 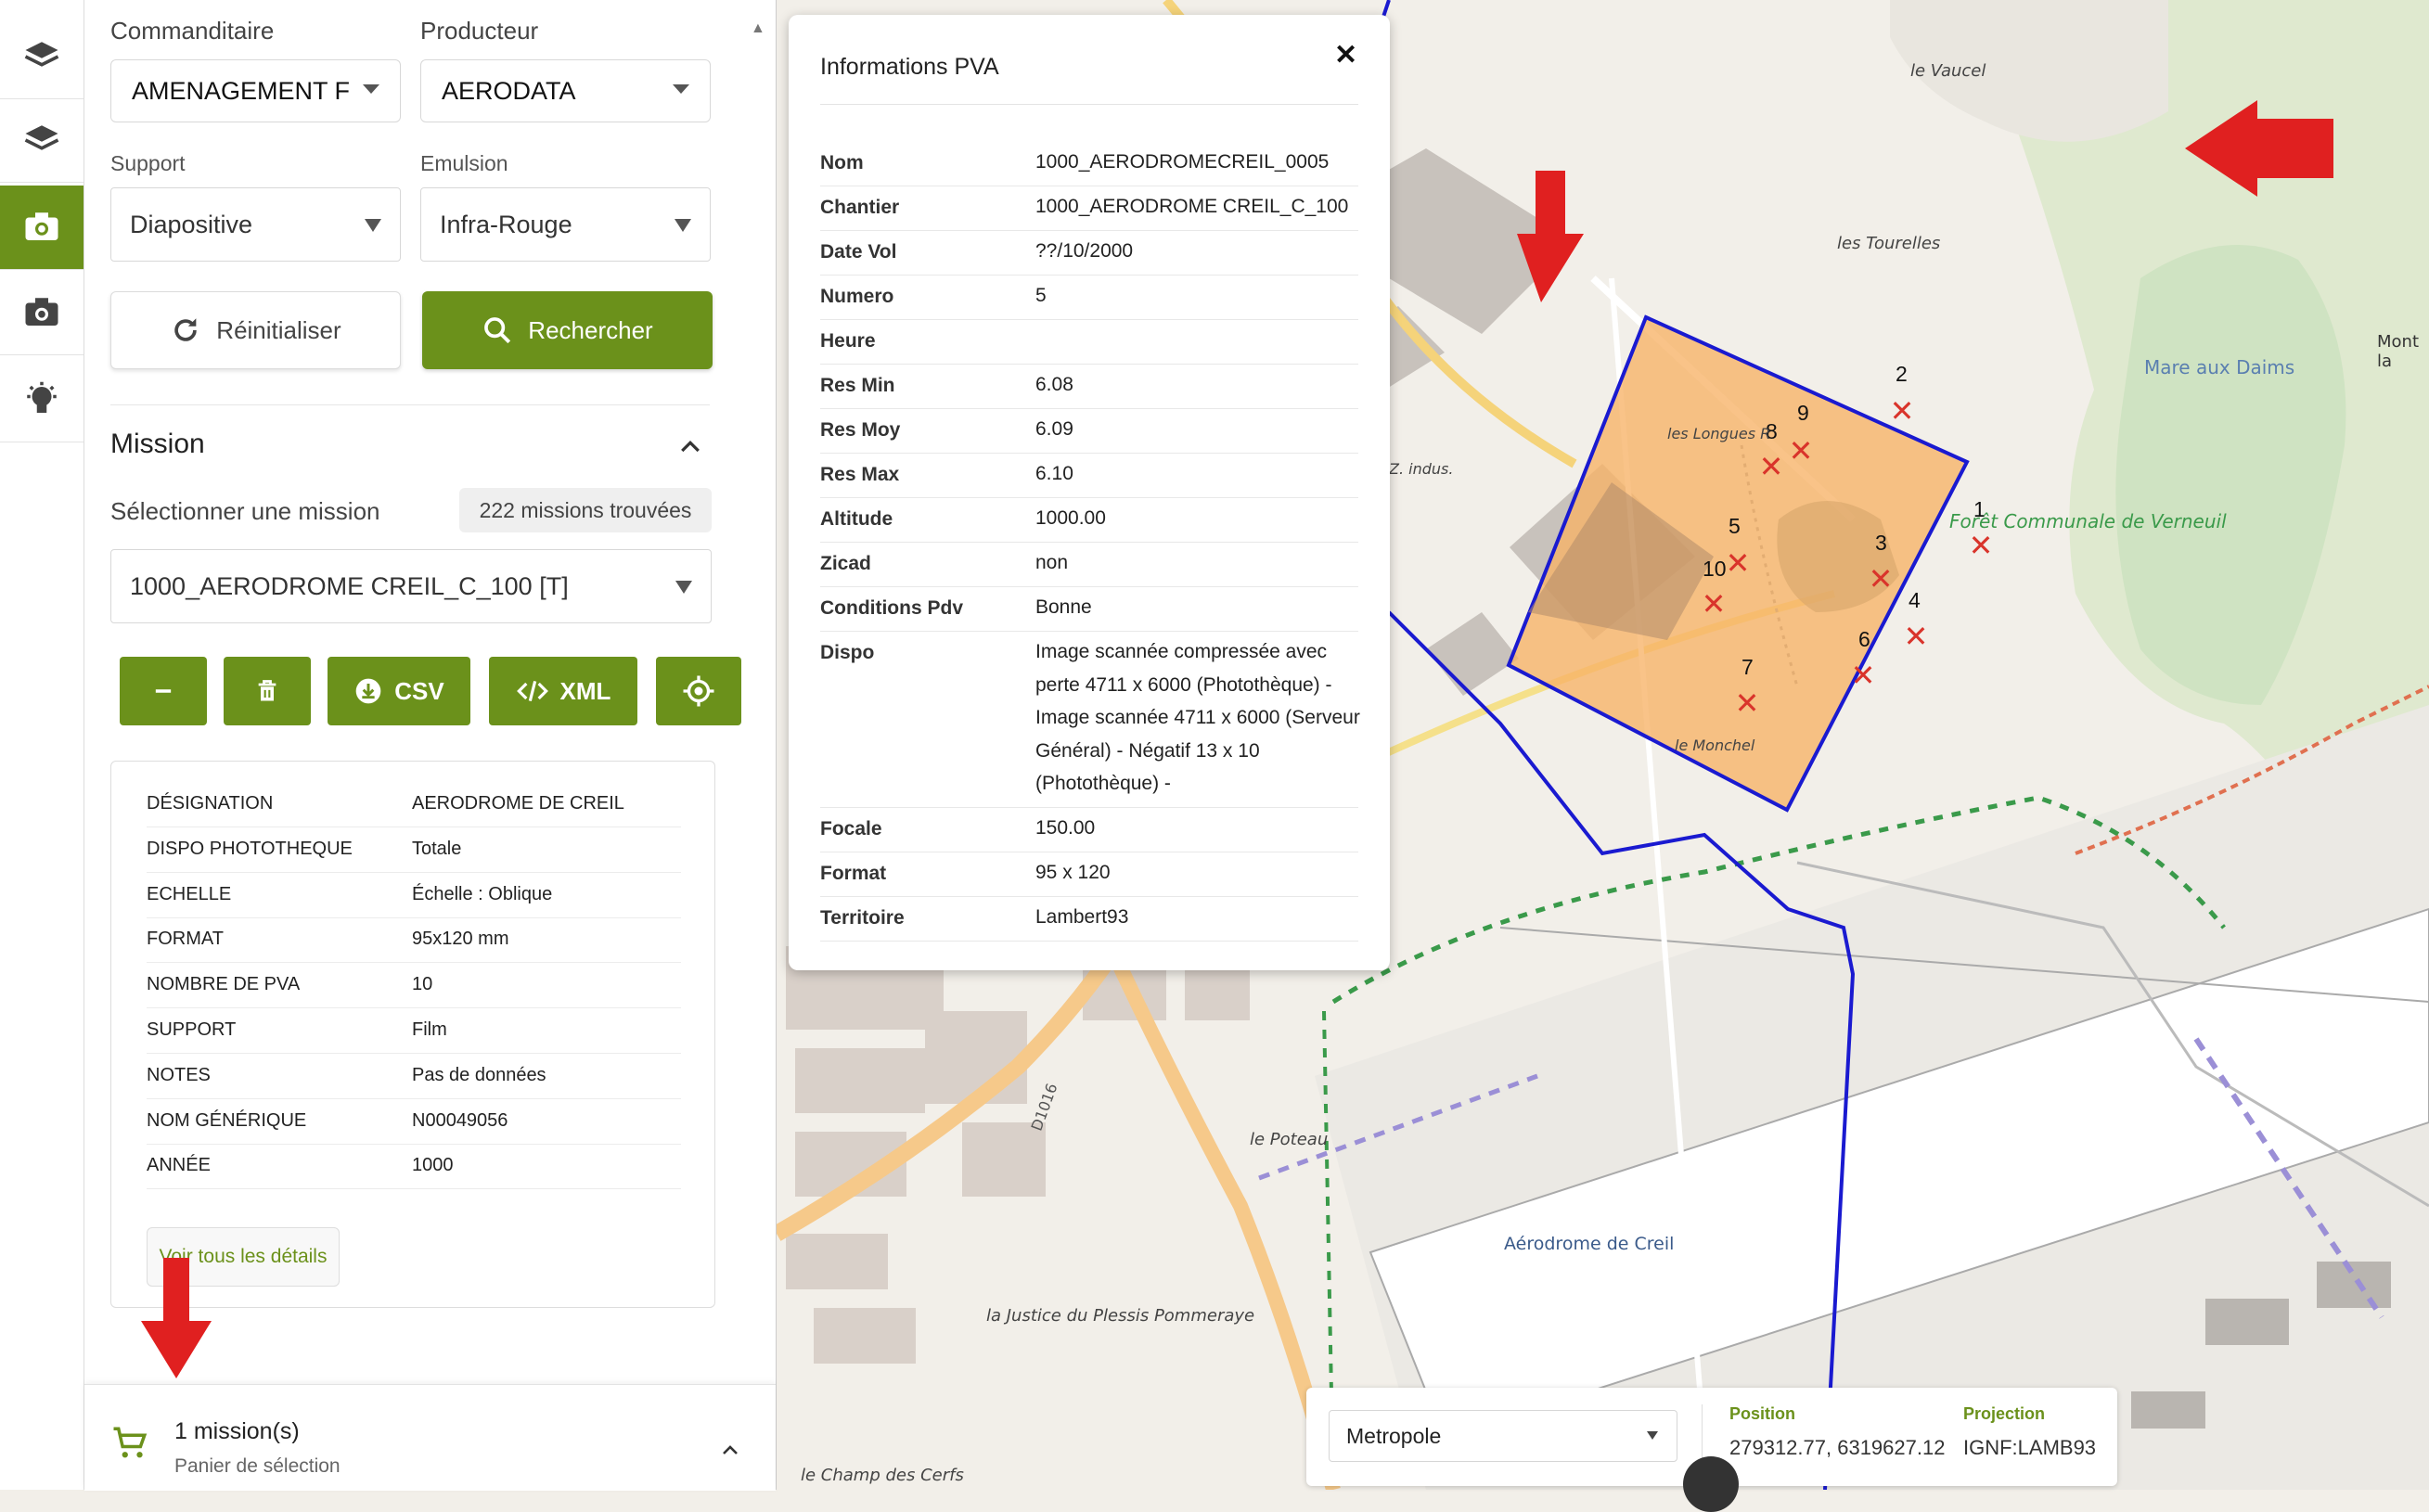 I want to click on camera-button, so click(x=42, y=313).